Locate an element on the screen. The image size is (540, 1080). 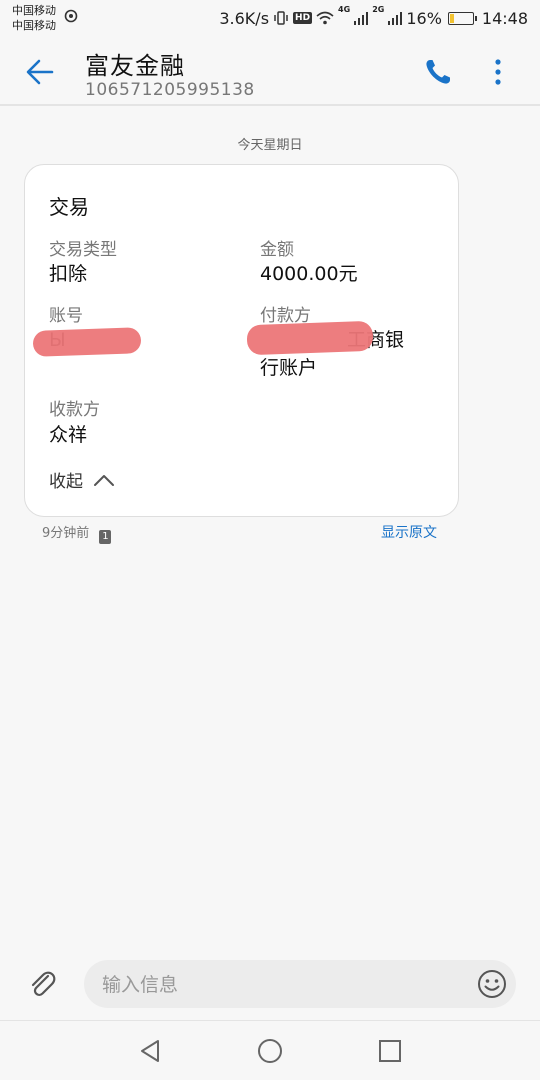
nav-recents-icon is located at coordinates (390, 1051).